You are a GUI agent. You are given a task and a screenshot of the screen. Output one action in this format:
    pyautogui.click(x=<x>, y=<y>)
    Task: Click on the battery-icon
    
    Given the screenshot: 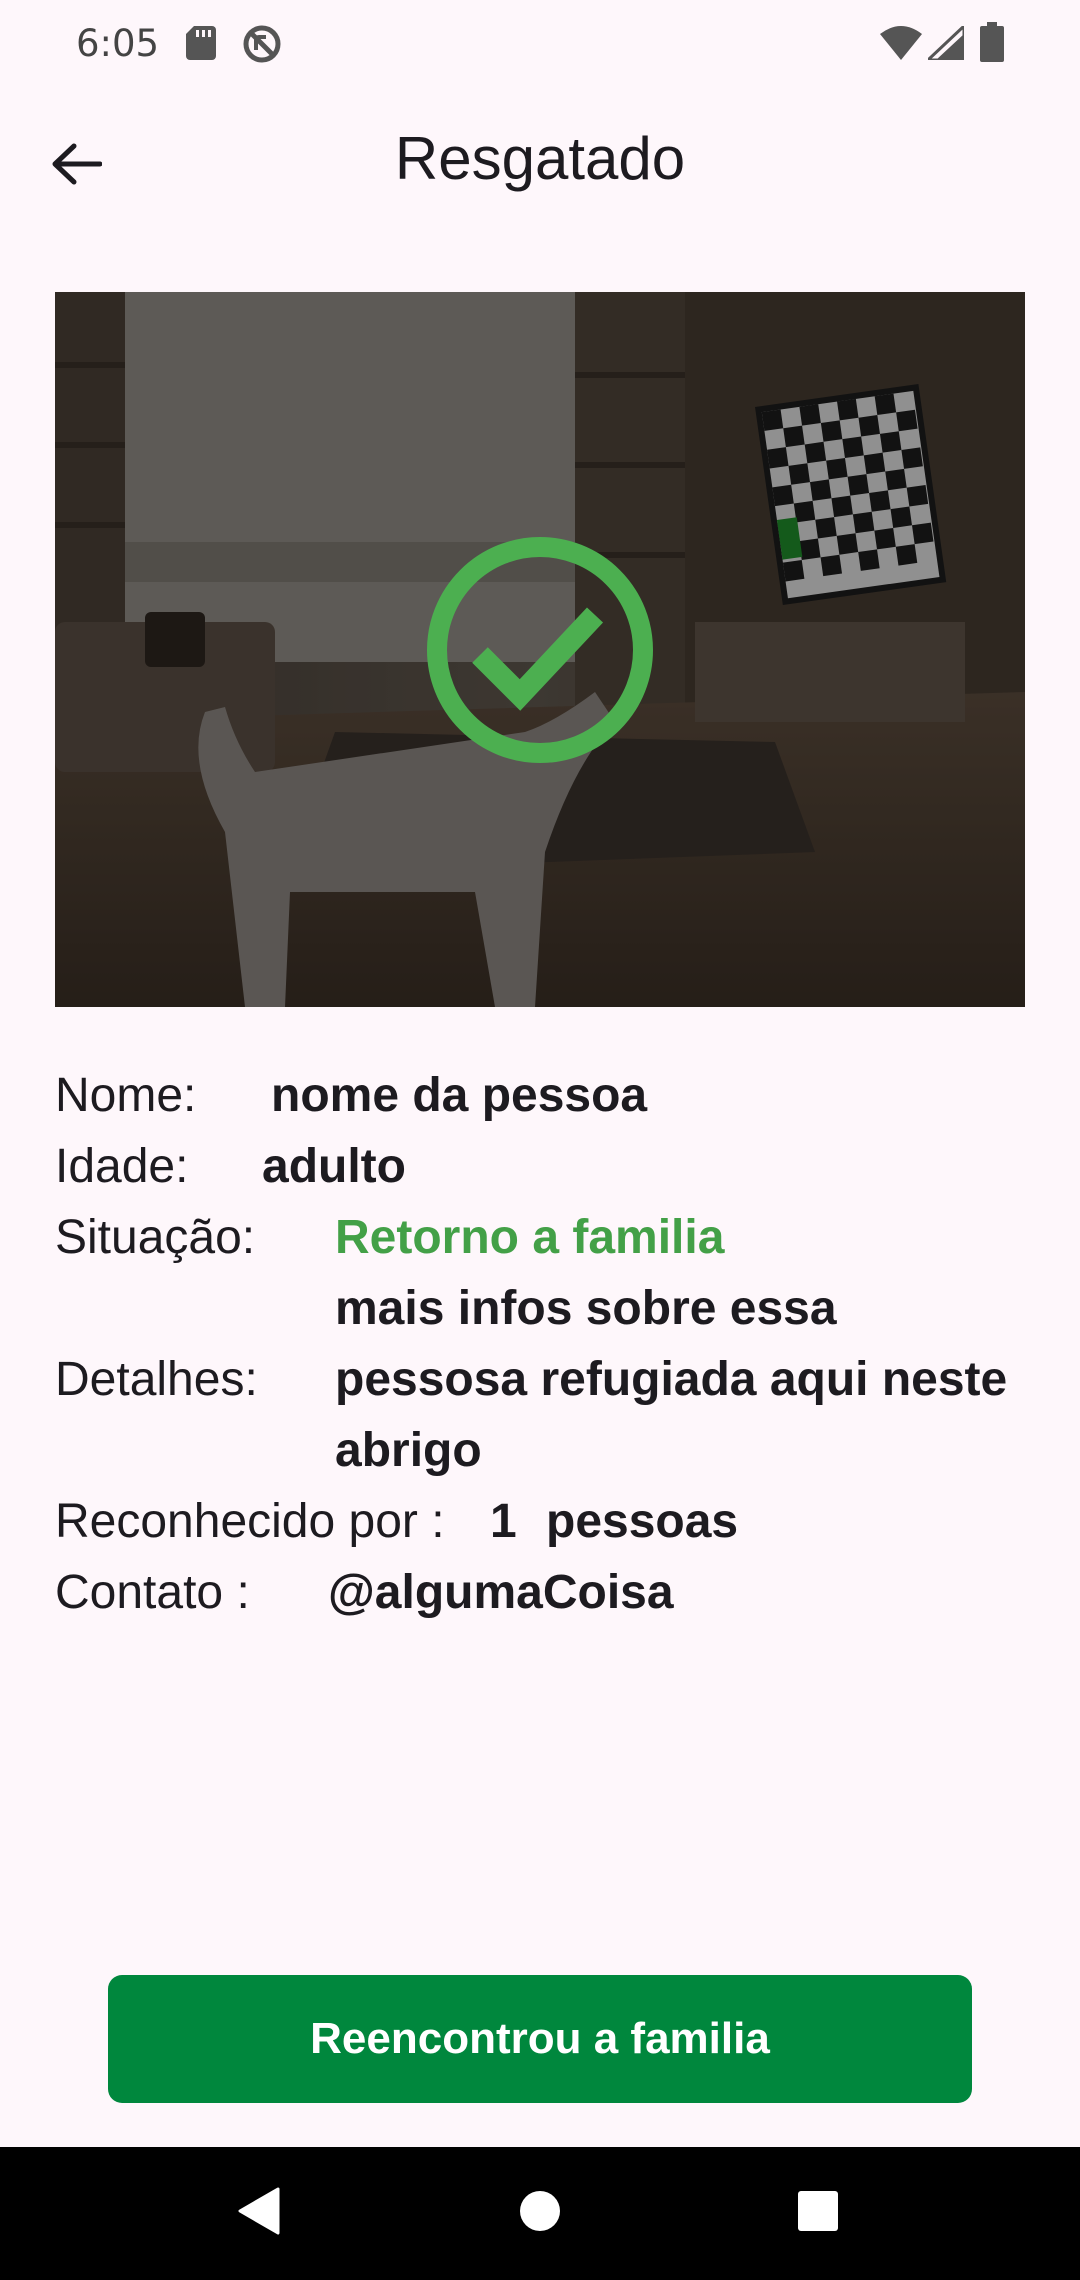 What is the action you would take?
    pyautogui.click(x=992, y=44)
    